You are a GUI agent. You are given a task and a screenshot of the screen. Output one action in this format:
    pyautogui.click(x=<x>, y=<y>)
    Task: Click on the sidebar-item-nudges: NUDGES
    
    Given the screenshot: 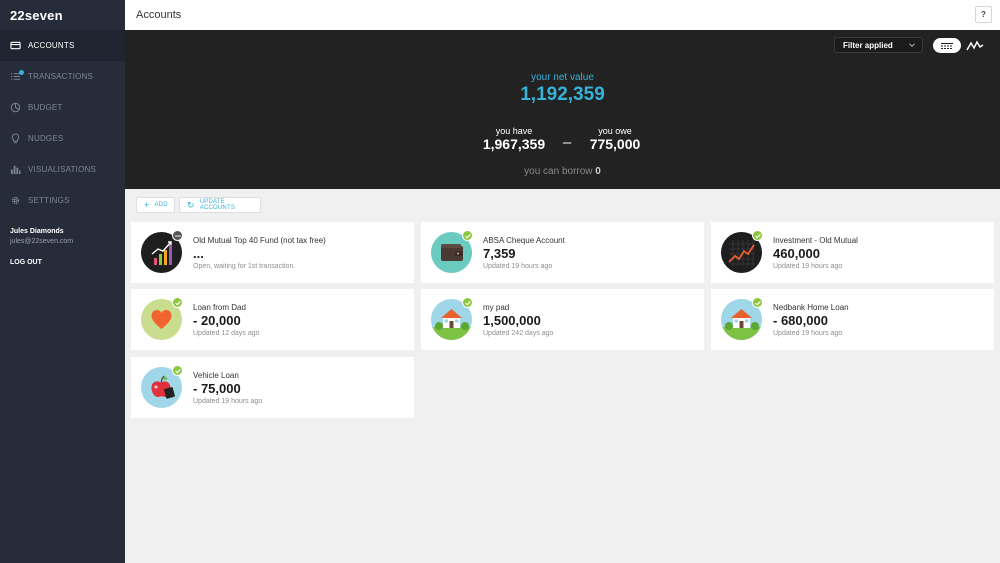 What is the action you would take?
    pyautogui.click(x=62, y=138)
    